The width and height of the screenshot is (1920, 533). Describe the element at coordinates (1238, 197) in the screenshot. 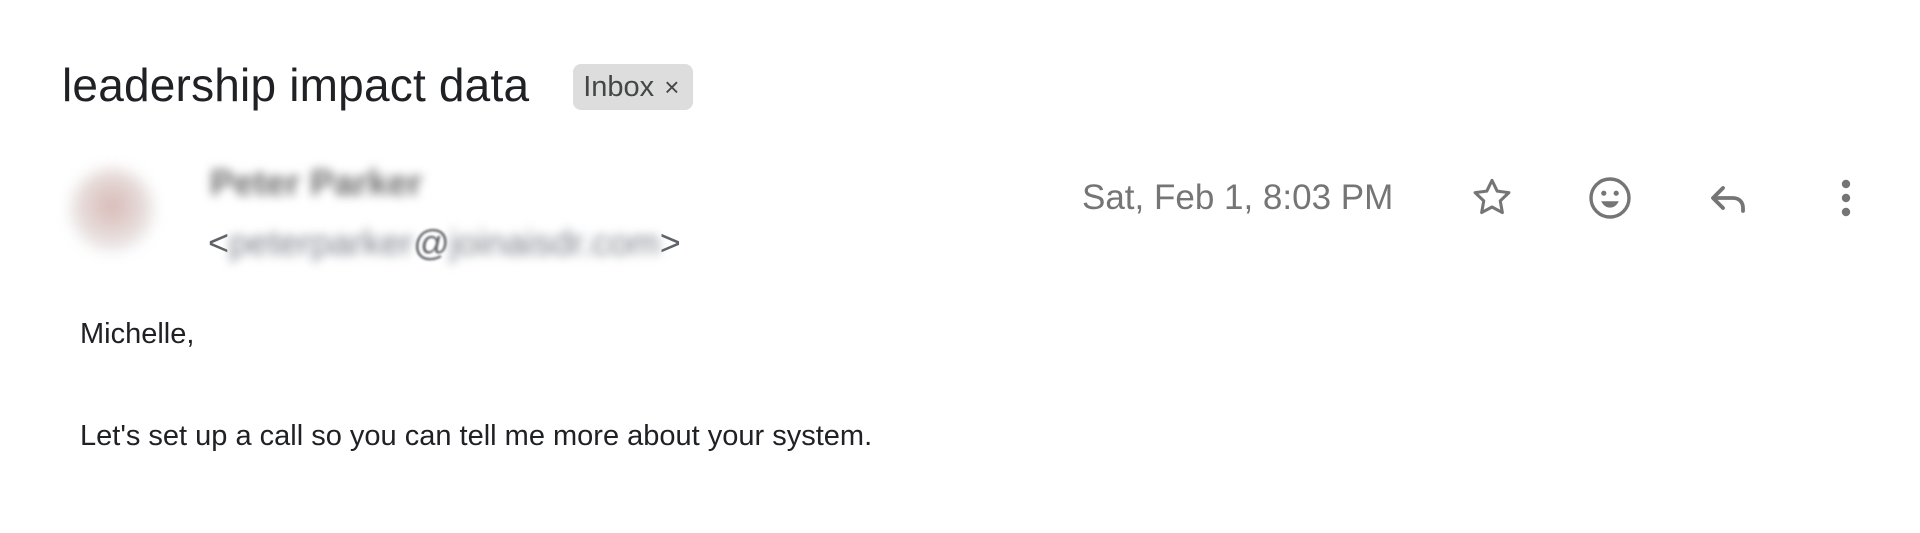

I see `email-date: Sat, Feb 1, 8:03 PM` at that location.